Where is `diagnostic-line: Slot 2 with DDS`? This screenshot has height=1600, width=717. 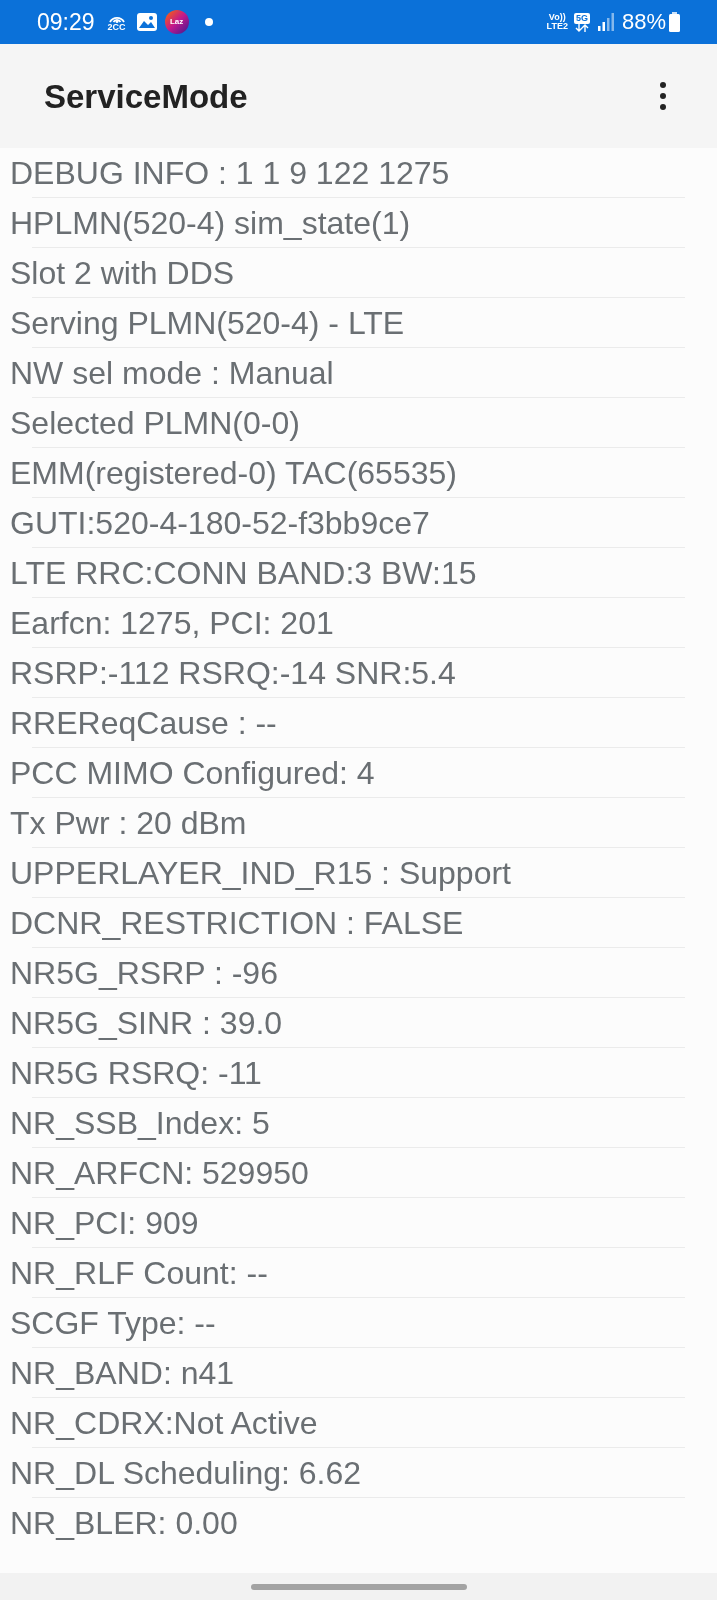
diagnostic-line: Slot 2 with DDS is located at coordinates (122, 272).